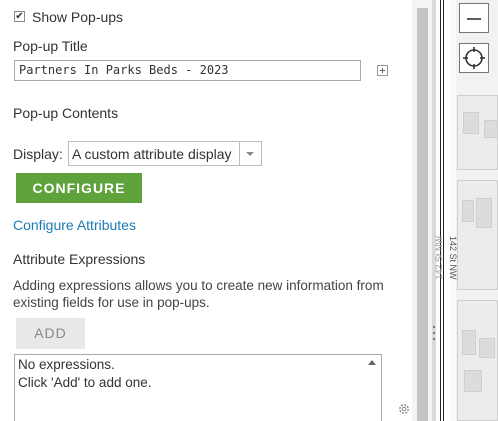 The width and height of the screenshot is (498, 421). What do you see at coordinates (250, 153) in the screenshot?
I see `chevron-down-icon` at bounding box center [250, 153].